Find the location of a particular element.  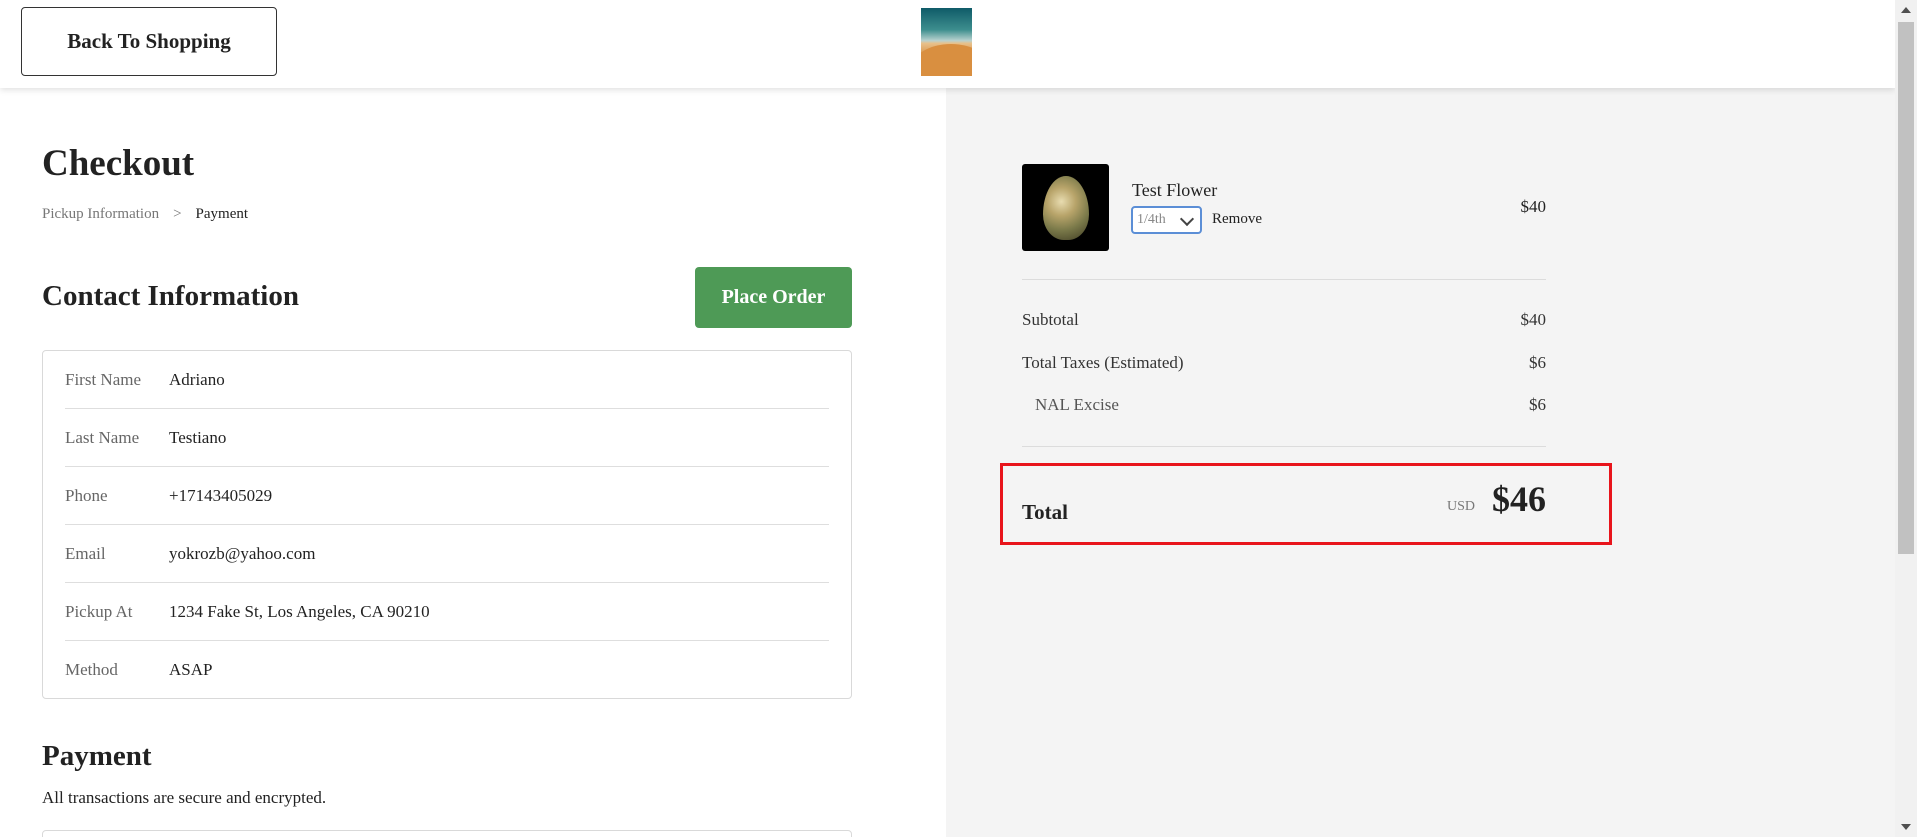

taxes-label: Total Taxes (Estimated) is located at coordinates (1103, 362).